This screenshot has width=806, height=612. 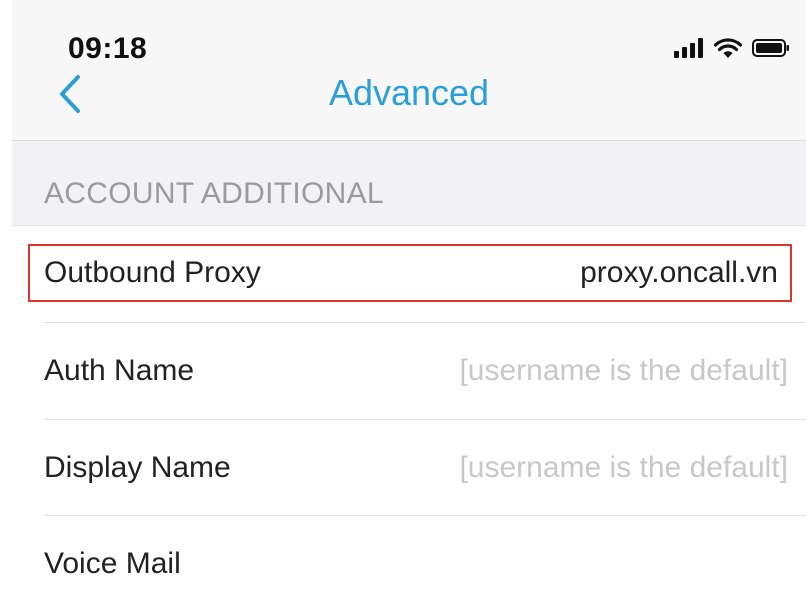 I want to click on voice-mail-row: Voice Mail, so click(x=425, y=564).